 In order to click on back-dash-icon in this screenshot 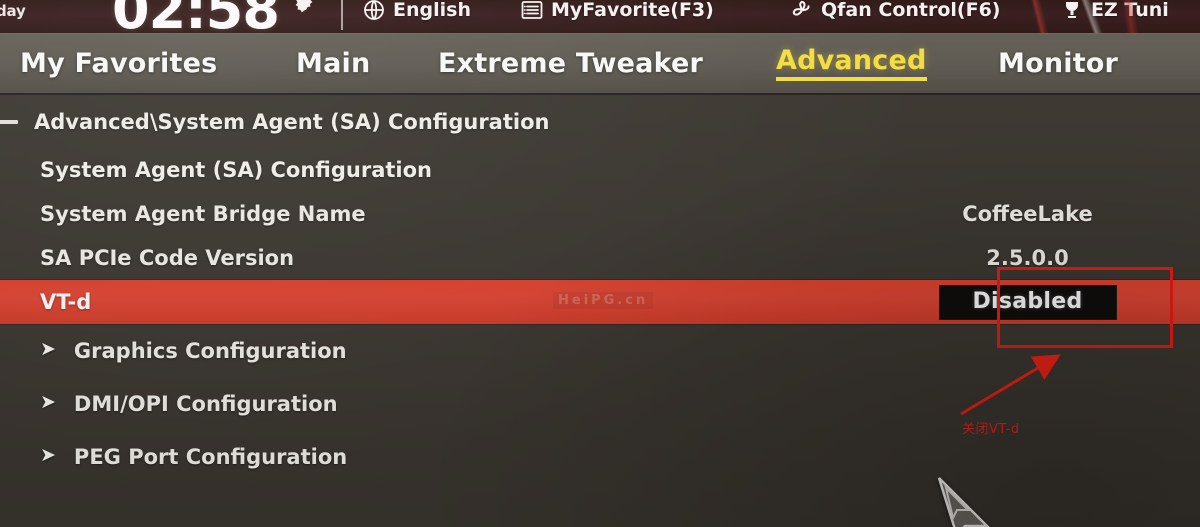, I will do `click(9, 122)`.